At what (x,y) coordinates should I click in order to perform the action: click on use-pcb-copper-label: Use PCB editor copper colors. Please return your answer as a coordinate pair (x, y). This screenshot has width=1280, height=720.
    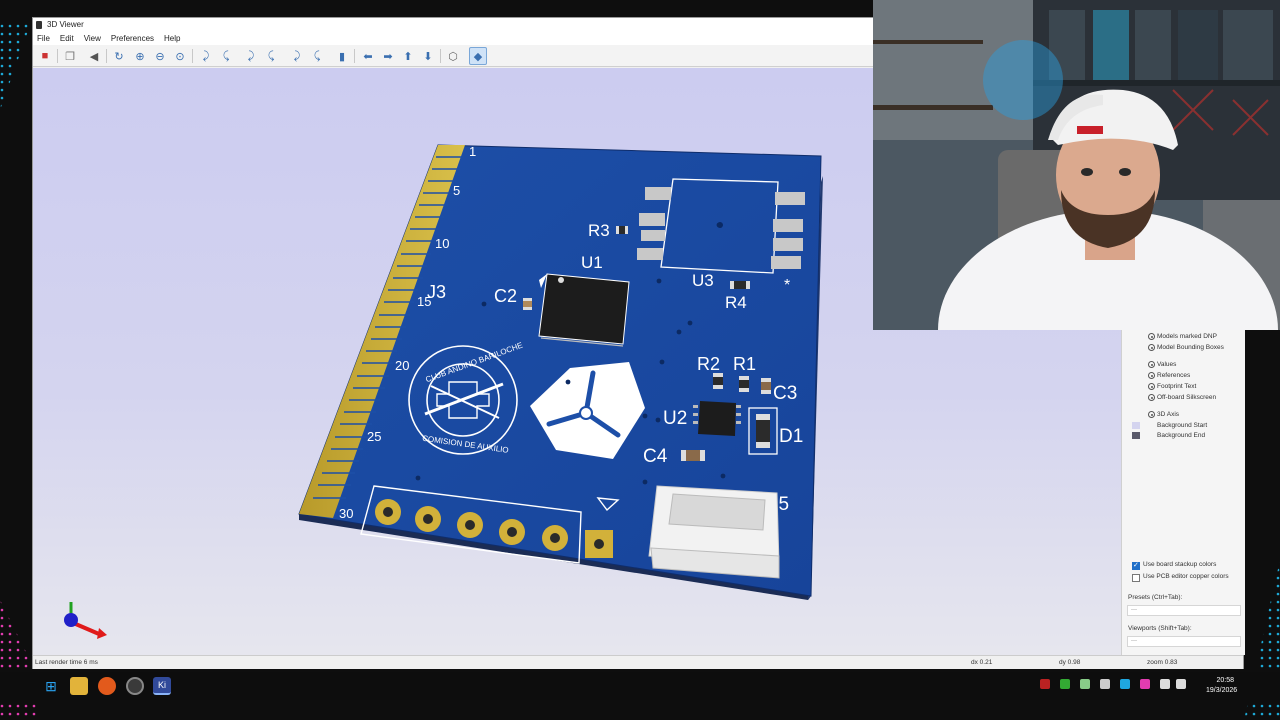
    Looking at the image, I should click on (1186, 576).